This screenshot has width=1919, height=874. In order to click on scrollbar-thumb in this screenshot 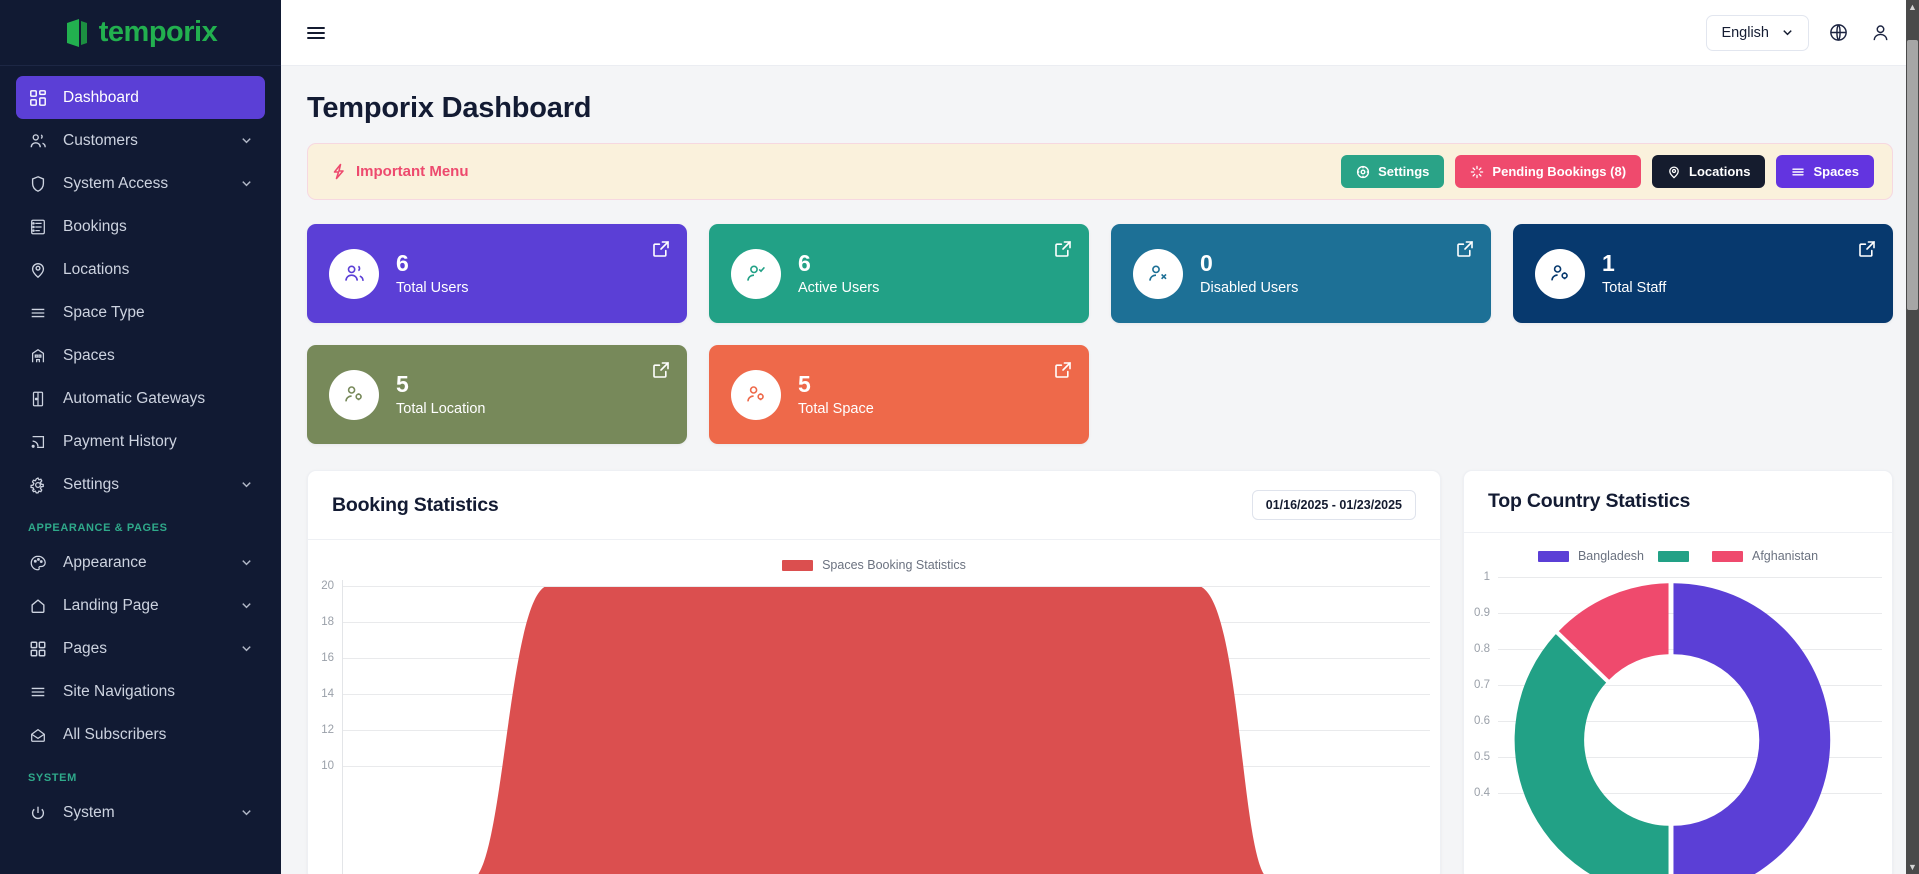, I will do `click(1912, 175)`.